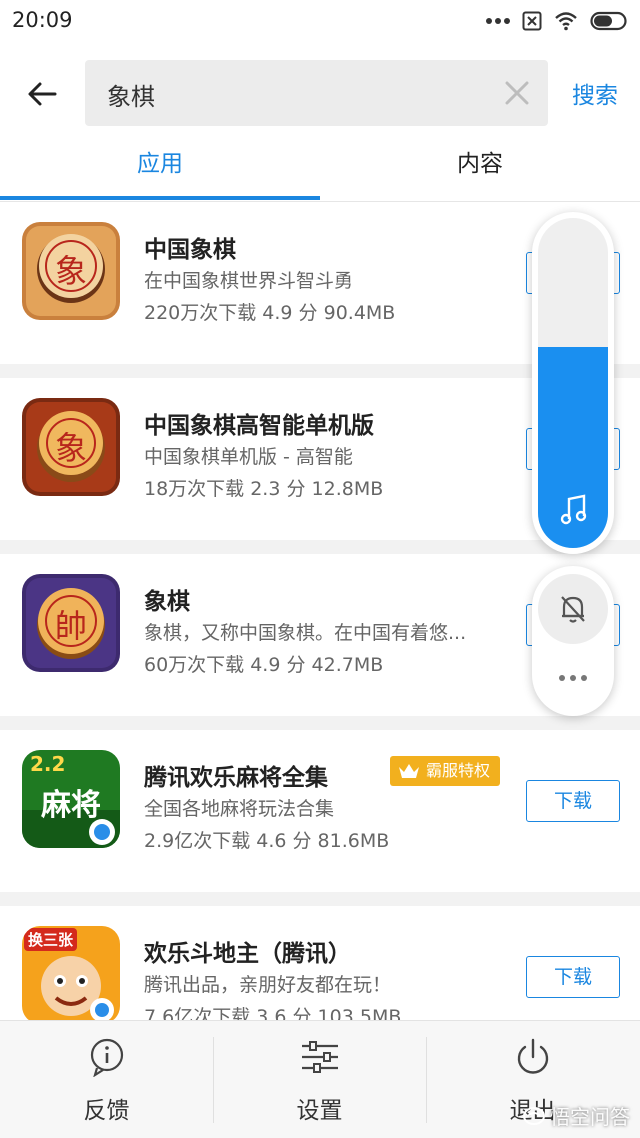  What do you see at coordinates (316, 93) in the screenshot?
I see `search-input: 象棋` at bounding box center [316, 93].